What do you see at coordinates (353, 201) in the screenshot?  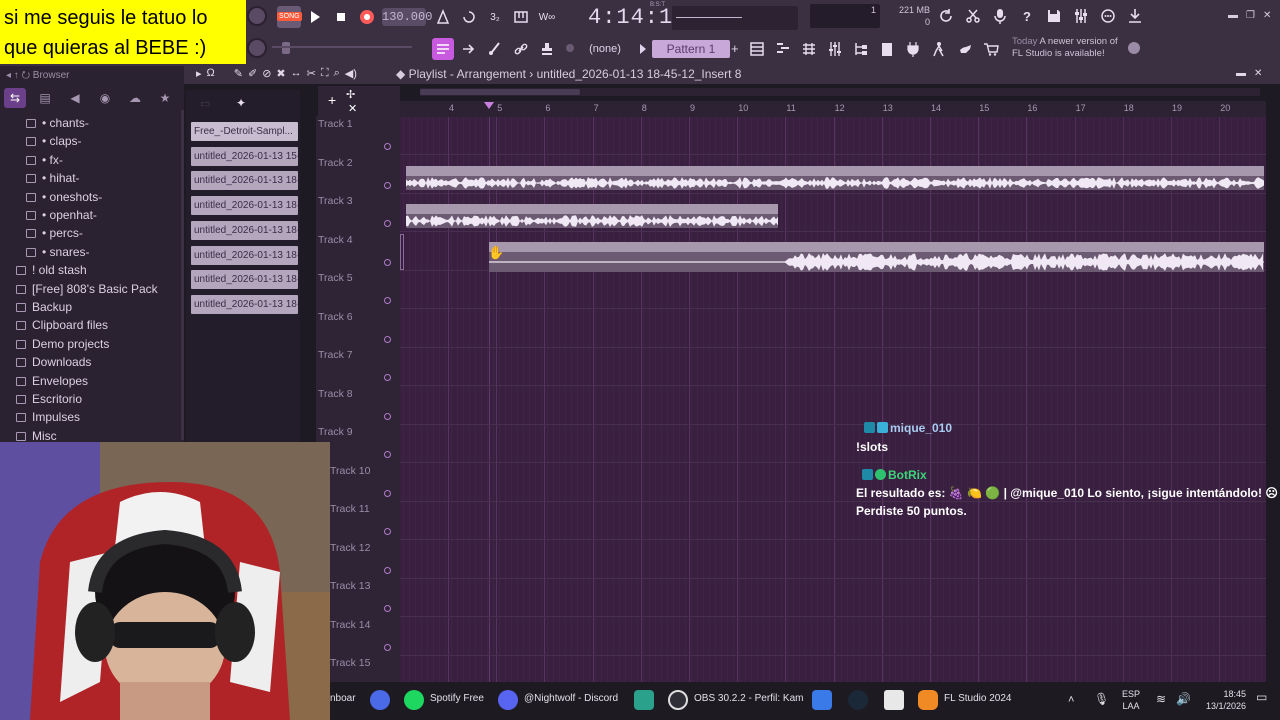 I see `track-label: Track 3` at bounding box center [353, 201].